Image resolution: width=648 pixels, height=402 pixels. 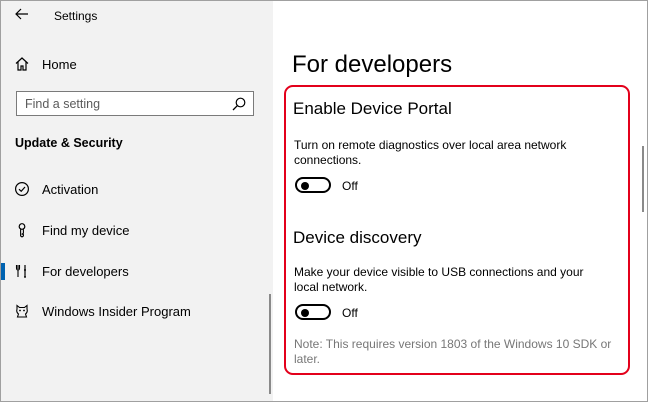 I want to click on device-portal-title: Enable Device Portal, so click(x=372, y=108).